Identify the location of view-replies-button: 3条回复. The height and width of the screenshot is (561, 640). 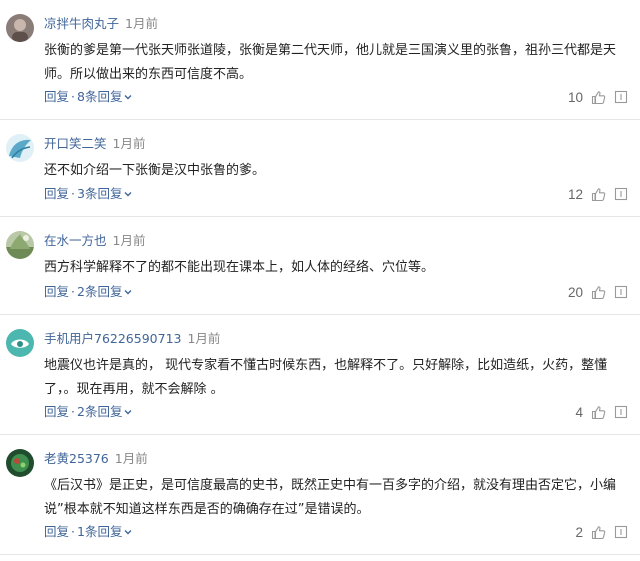
(105, 193).